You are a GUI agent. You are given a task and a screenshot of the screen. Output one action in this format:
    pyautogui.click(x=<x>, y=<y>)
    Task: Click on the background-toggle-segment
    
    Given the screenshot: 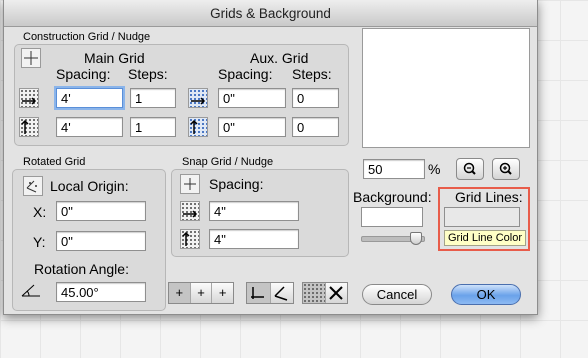 What is the action you would take?
    pyautogui.click(x=325, y=293)
    